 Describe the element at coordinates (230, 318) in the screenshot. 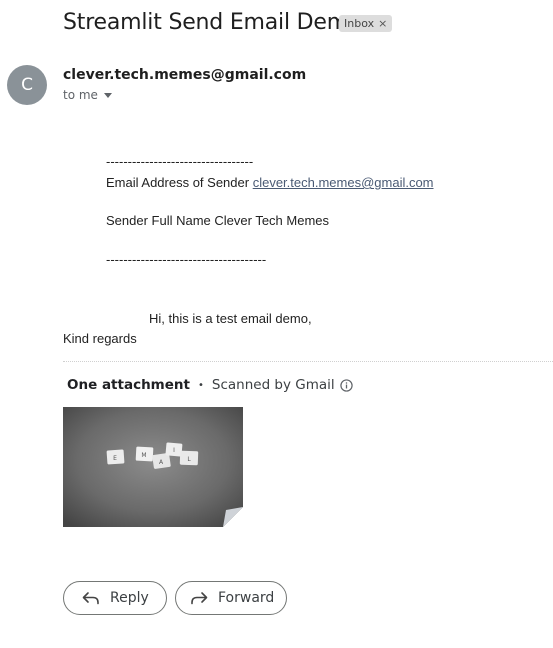

I see `message-text: Hi, this is a test email demo,` at that location.